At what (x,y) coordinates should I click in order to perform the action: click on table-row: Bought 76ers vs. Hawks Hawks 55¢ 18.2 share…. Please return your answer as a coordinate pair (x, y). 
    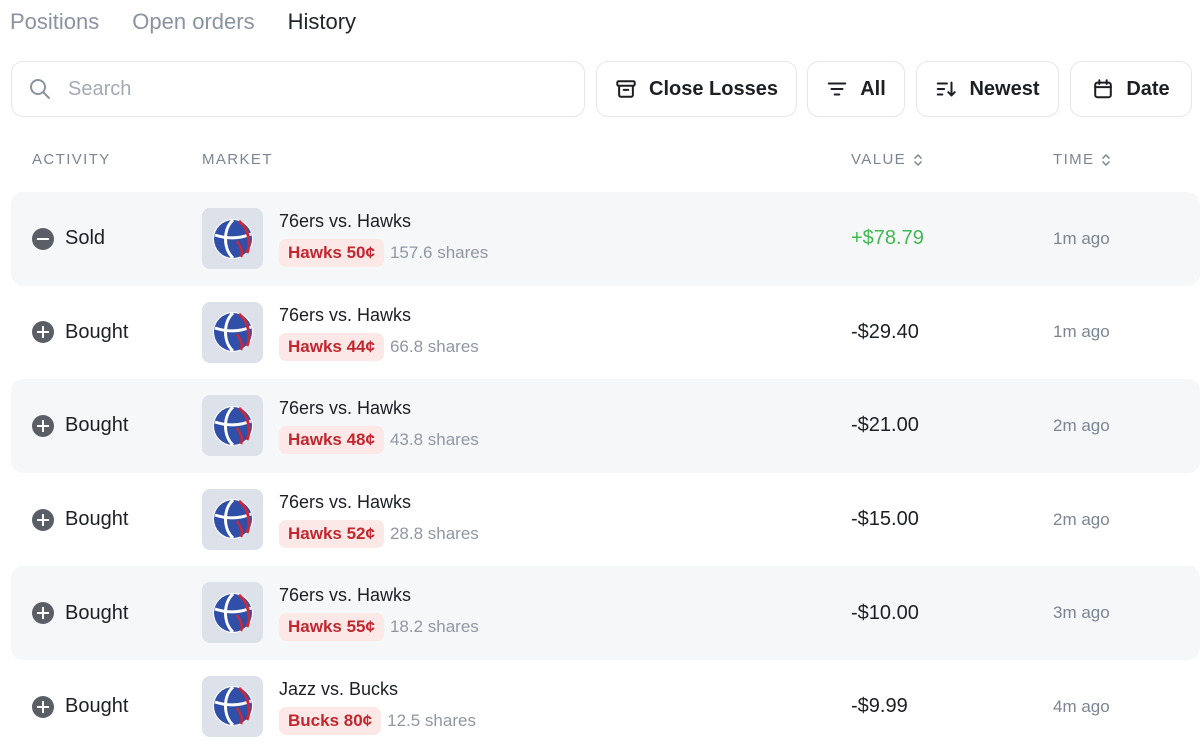
    Looking at the image, I should click on (605, 613).